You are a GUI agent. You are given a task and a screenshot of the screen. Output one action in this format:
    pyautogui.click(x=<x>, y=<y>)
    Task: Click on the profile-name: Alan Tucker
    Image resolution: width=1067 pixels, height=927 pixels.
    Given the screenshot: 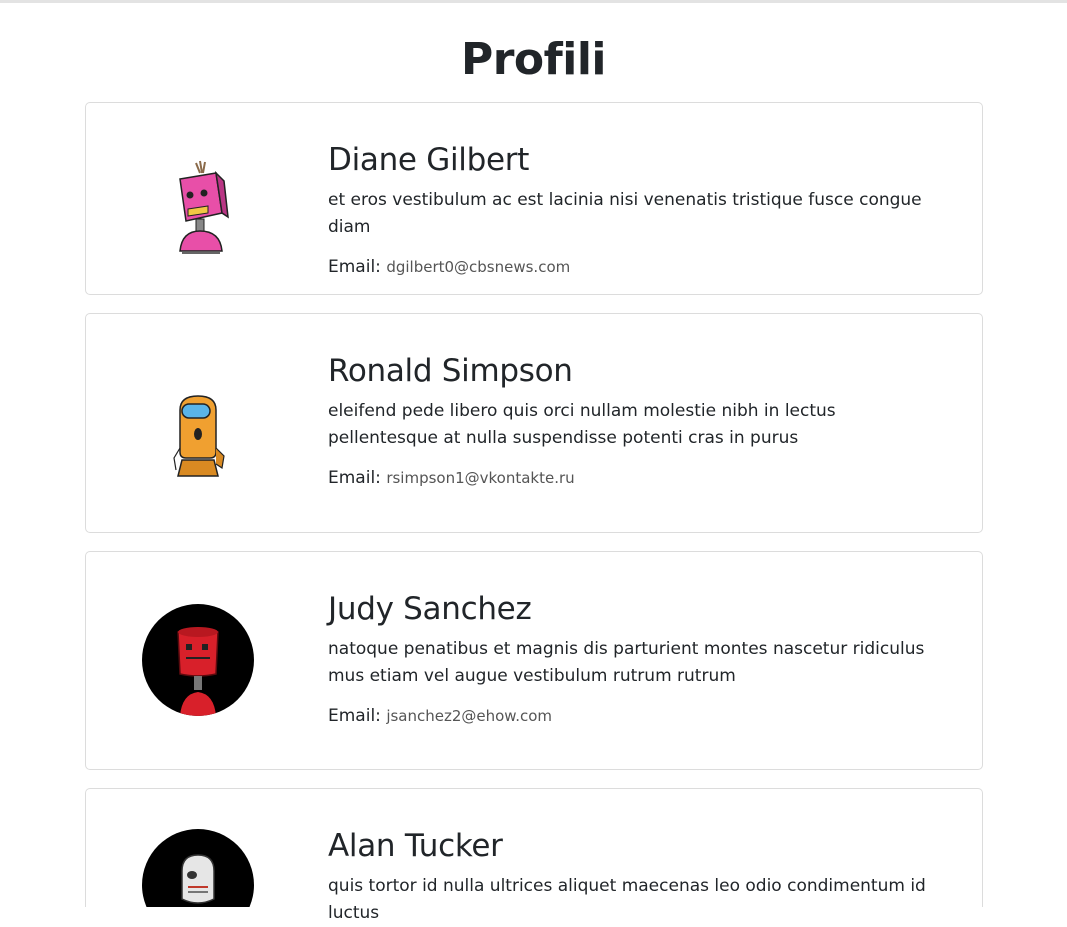 What is the action you would take?
    pyautogui.click(x=415, y=846)
    